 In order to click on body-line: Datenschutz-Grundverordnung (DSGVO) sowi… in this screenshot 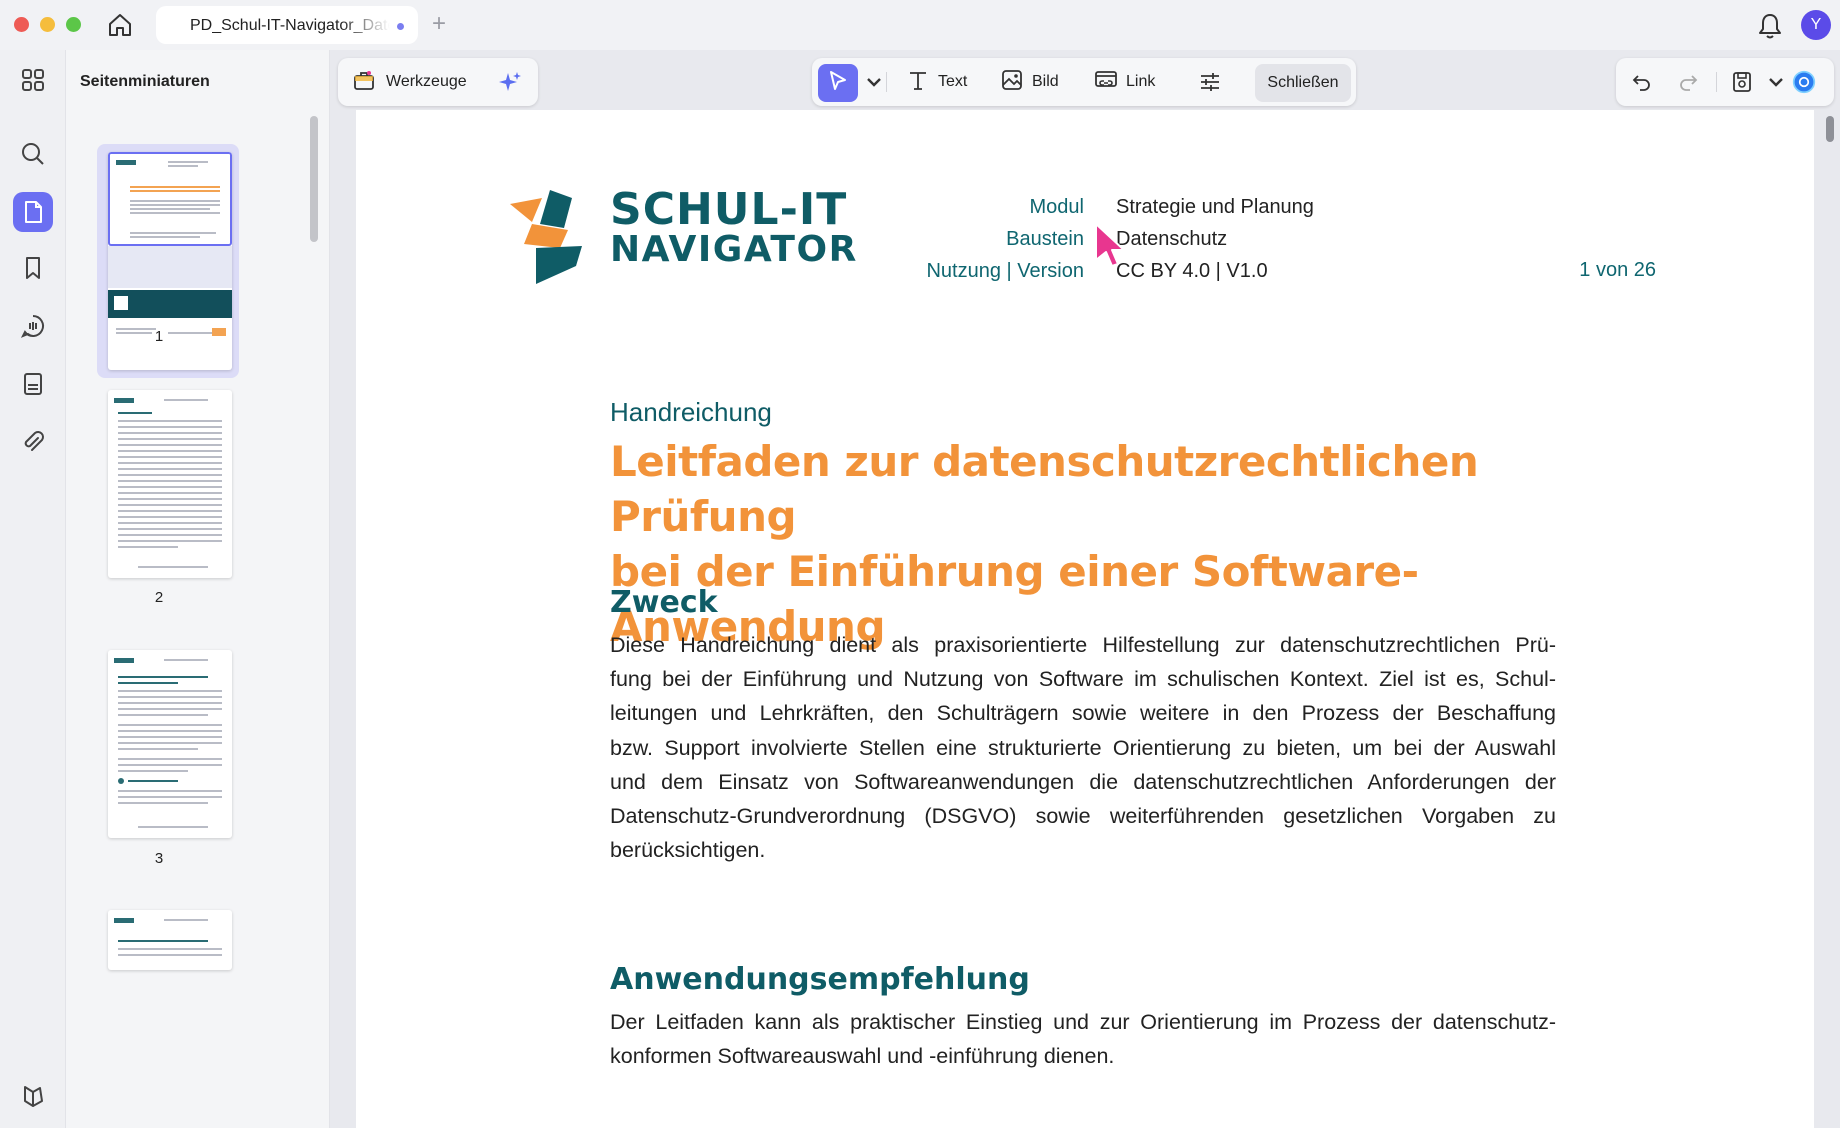, I will do `click(1083, 816)`.